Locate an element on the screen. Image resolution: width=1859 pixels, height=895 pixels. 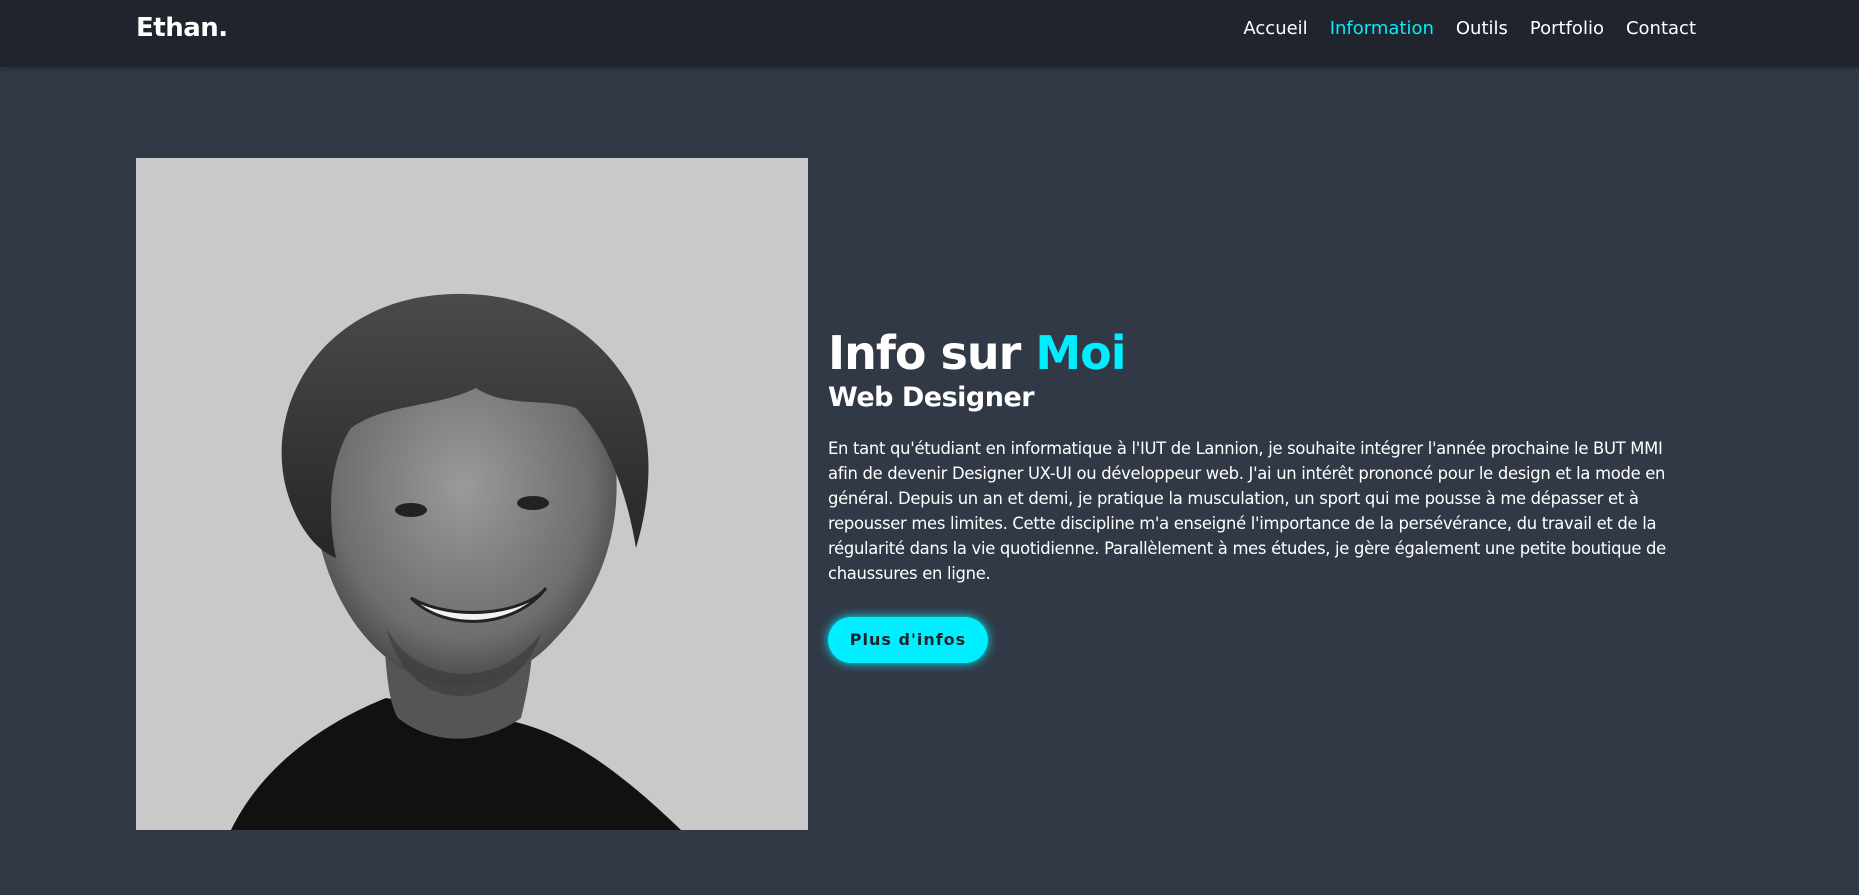
nav-accueil: Accueil is located at coordinates (1275, 28).